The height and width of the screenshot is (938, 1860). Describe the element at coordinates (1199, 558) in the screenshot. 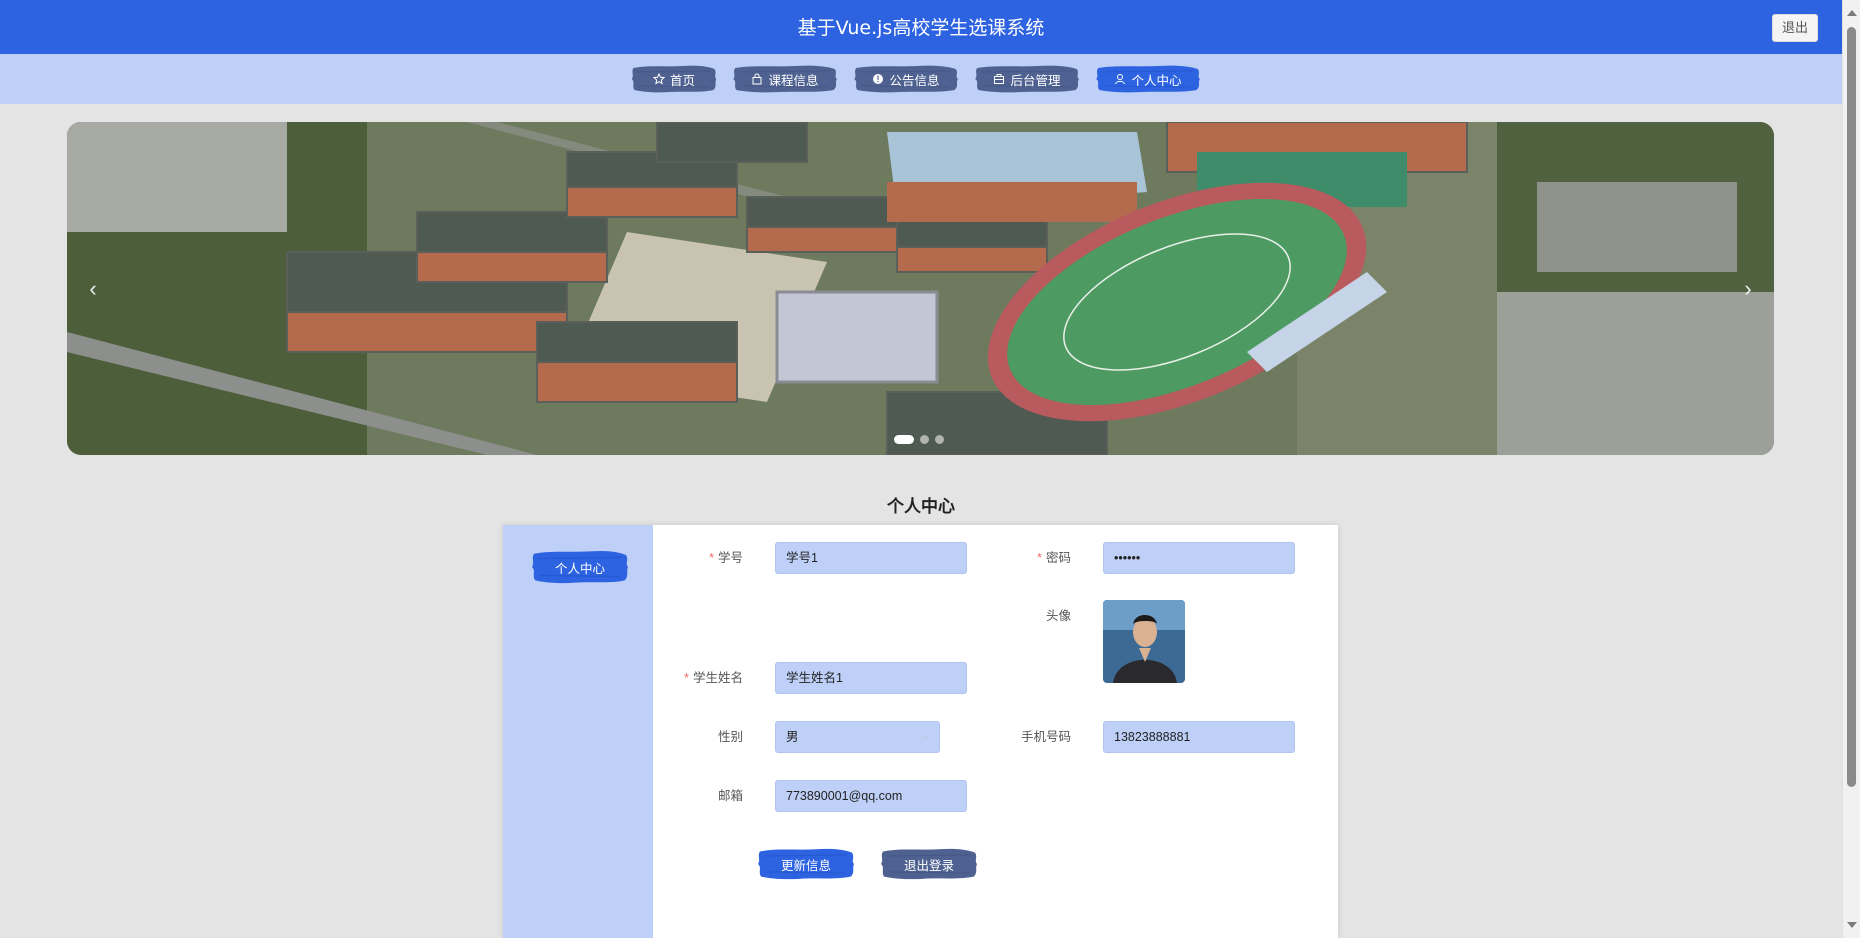

I see `password-field: ••••••` at that location.